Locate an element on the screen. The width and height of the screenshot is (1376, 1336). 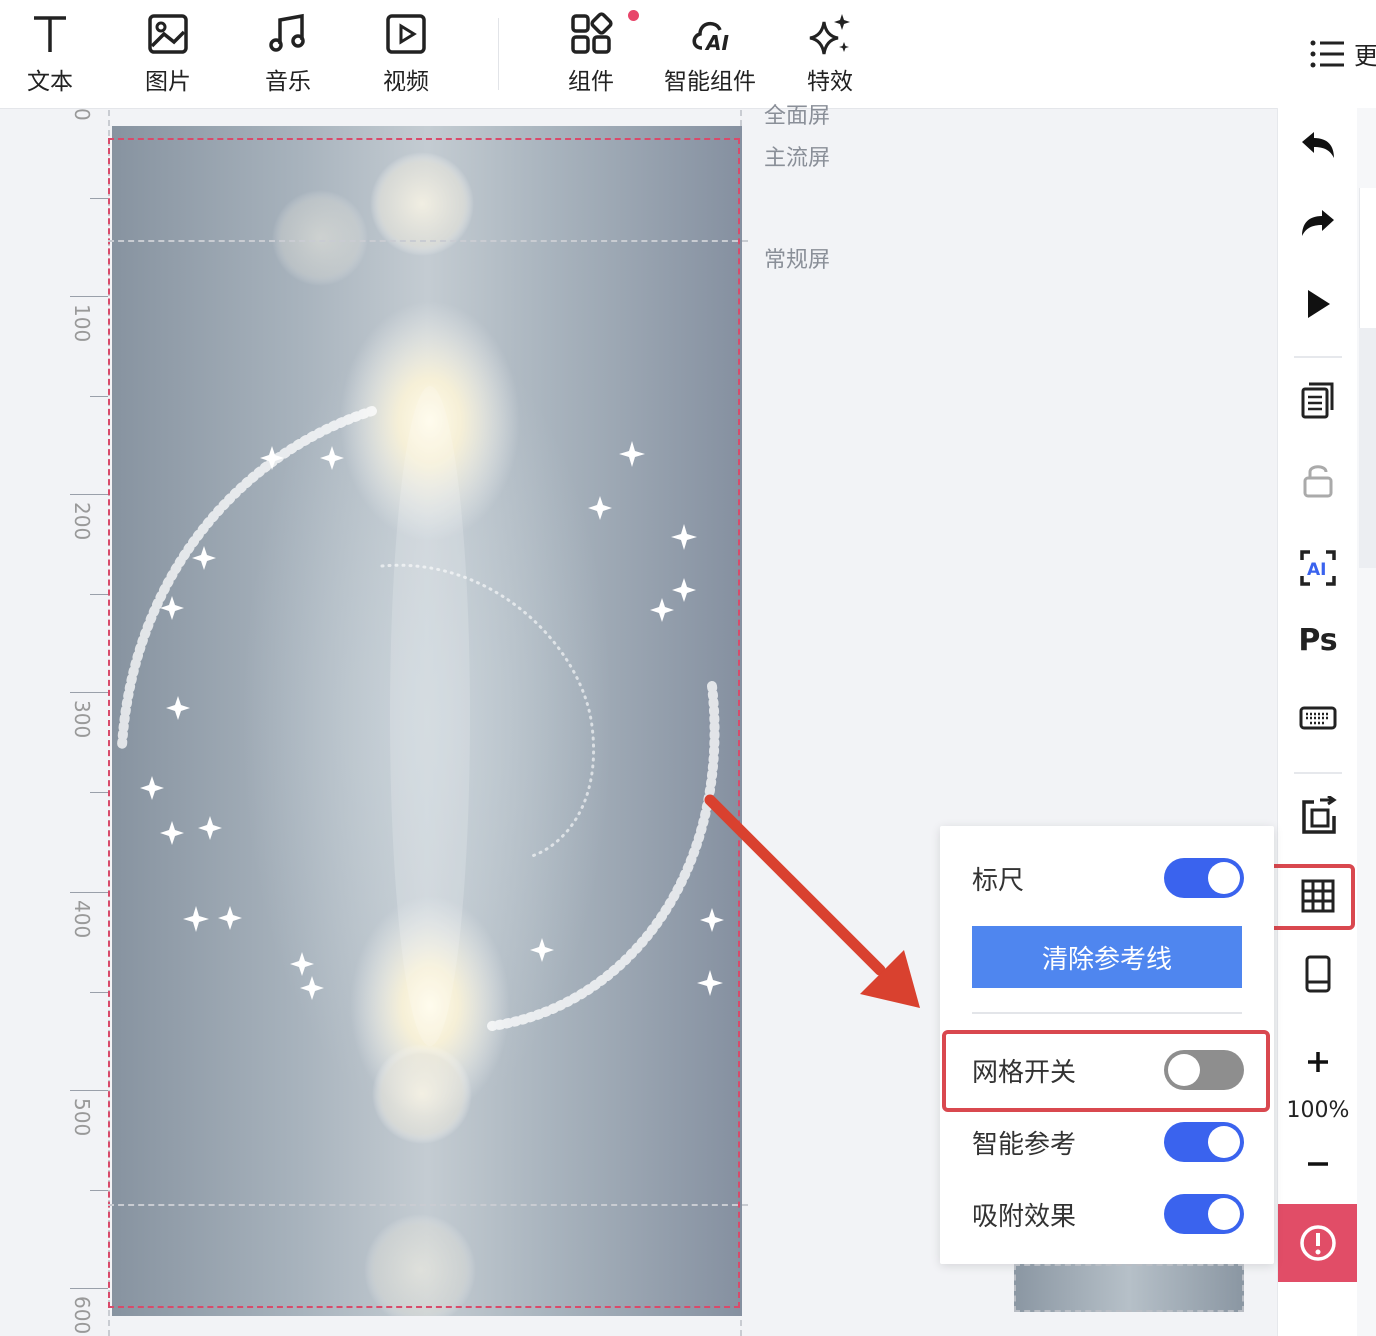
keyboard-shortcuts-button is located at coordinates (1318, 718).